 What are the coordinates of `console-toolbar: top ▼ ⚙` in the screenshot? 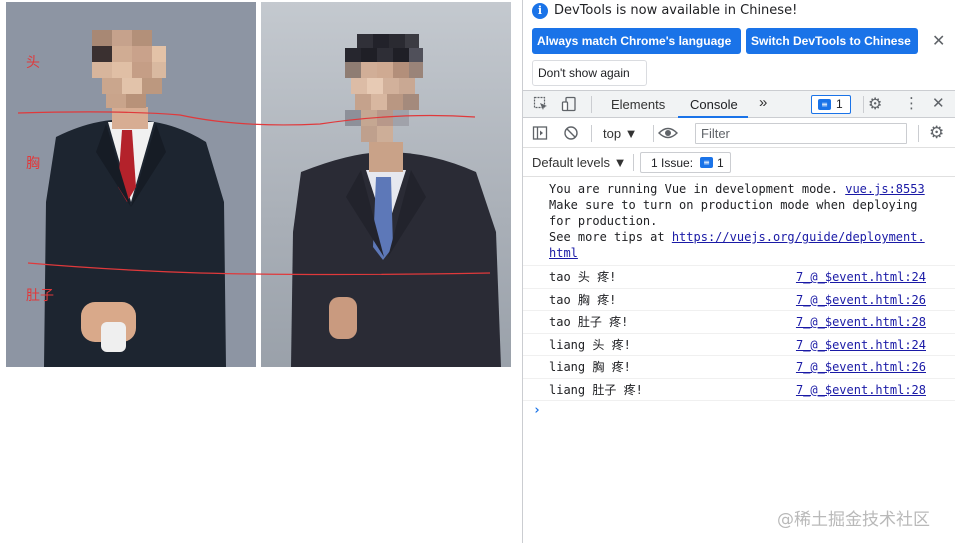 It's located at (739, 133).